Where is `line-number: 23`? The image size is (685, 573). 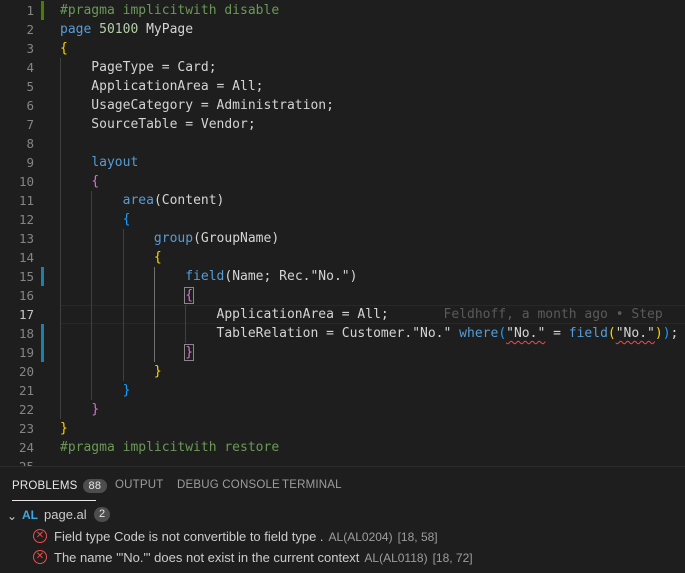
line-number: 23 is located at coordinates (26, 428).